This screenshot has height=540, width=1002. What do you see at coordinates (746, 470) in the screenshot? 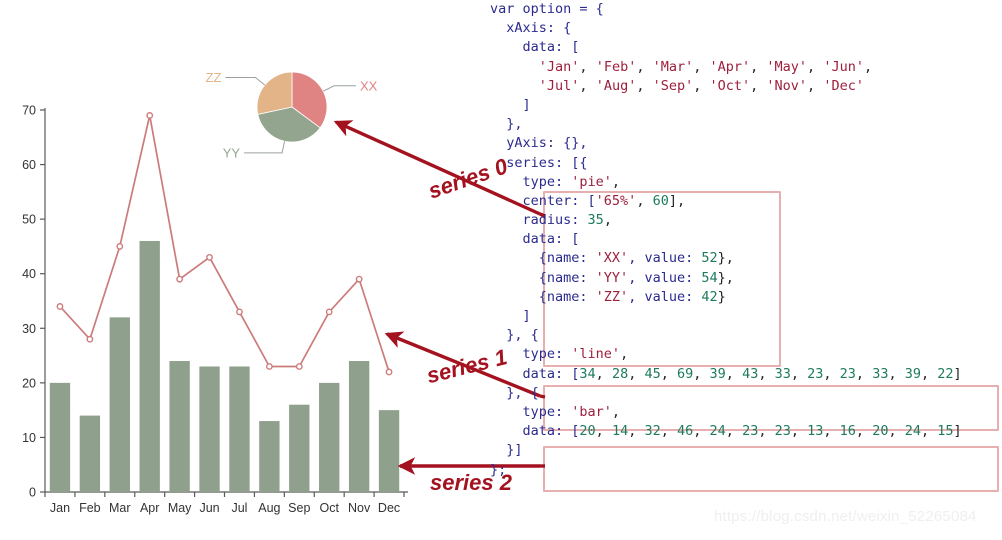
I see `code-line: };` at bounding box center [746, 470].